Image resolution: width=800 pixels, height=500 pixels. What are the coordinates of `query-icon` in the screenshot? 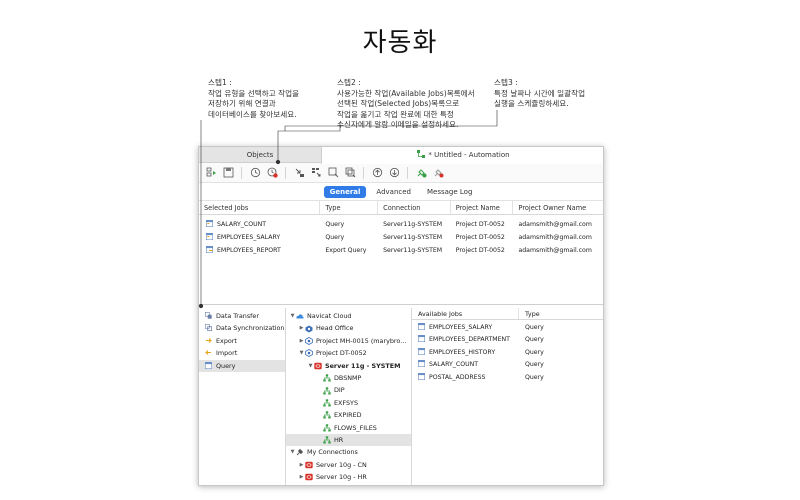 It's located at (209, 223).